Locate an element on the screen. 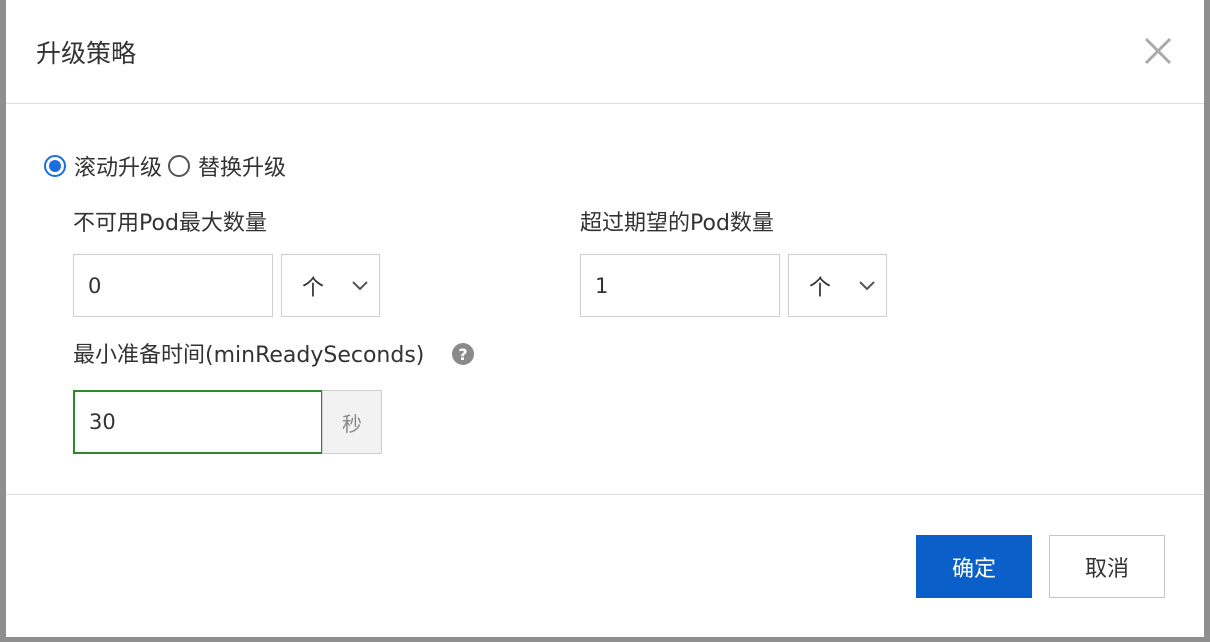 The width and height of the screenshot is (1210, 642). radio-checked-icon is located at coordinates (55, 166).